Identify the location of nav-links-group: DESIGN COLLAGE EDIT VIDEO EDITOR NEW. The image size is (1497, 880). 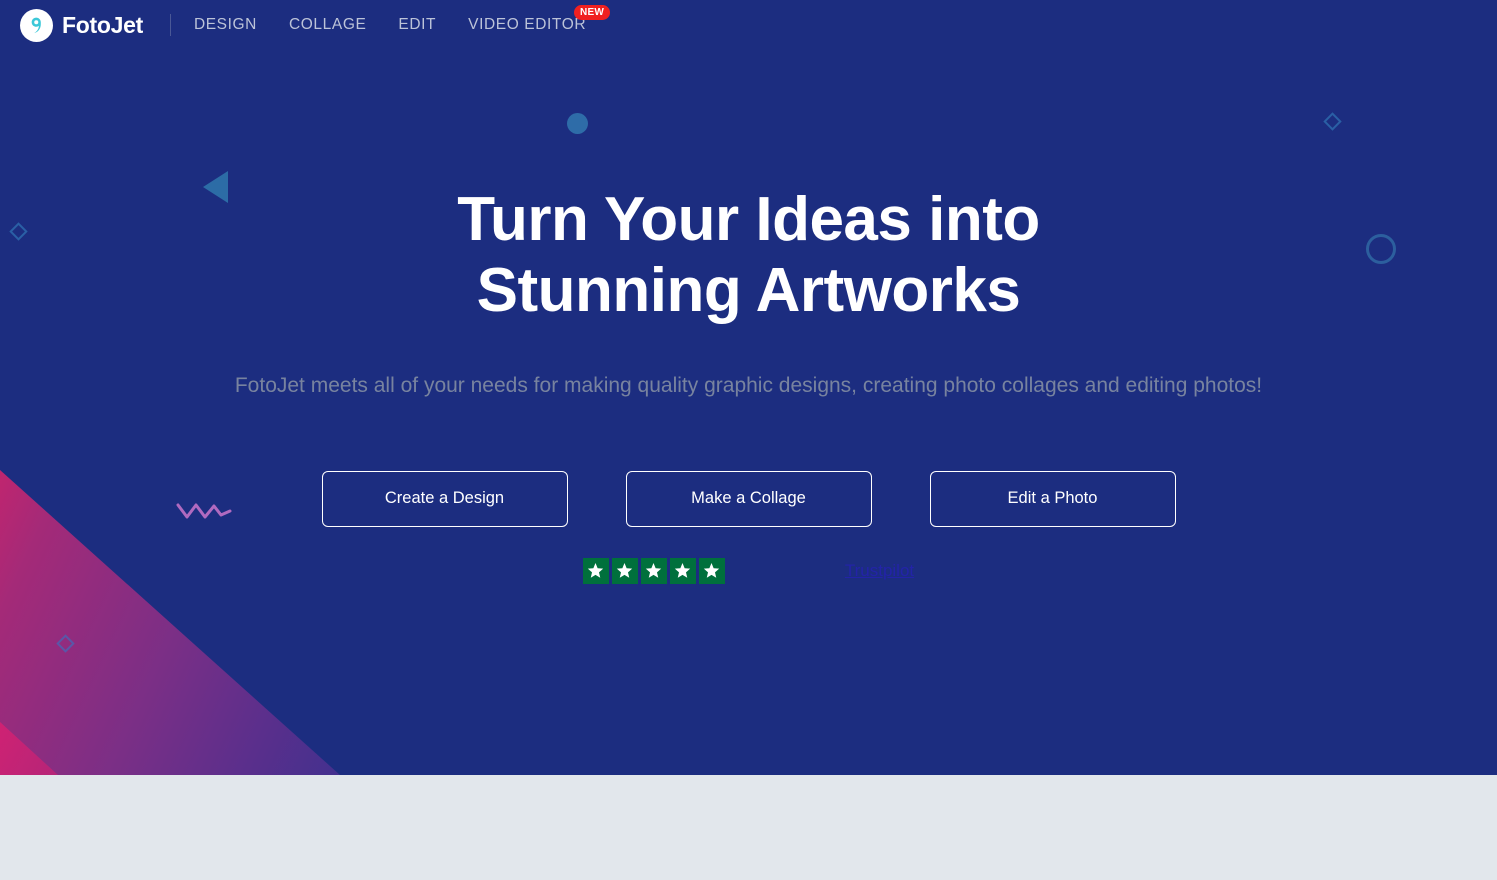
(402, 19).